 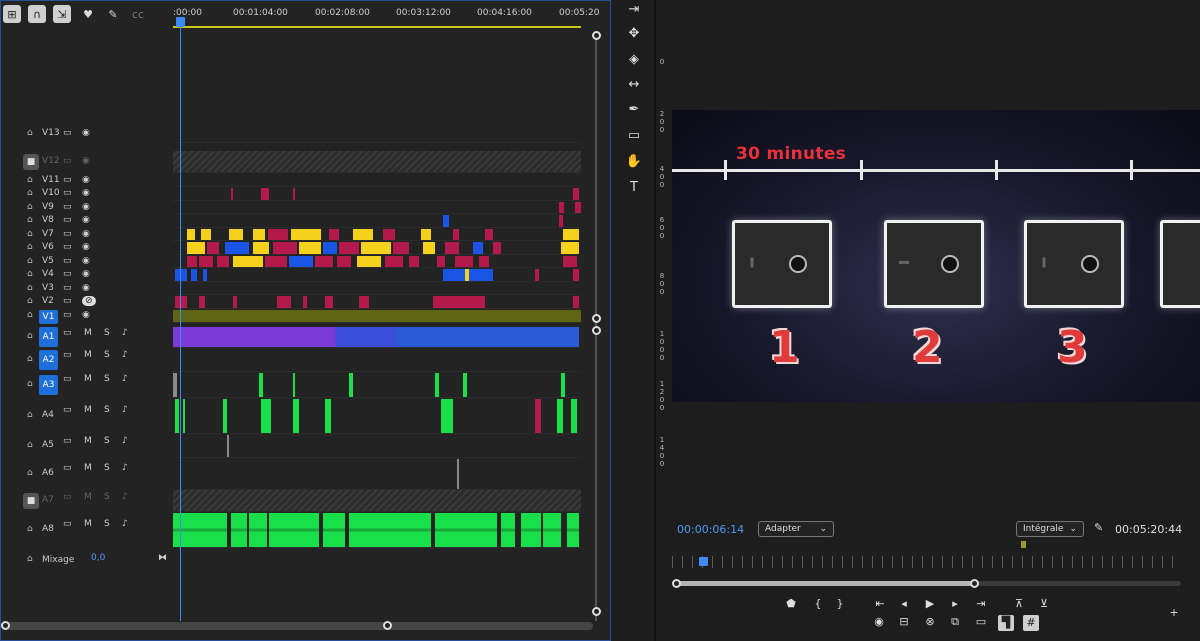 What do you see at coordinates (48, 385) in the screenshot?
I see `track-label: A3` at bounding box center [48, 385].